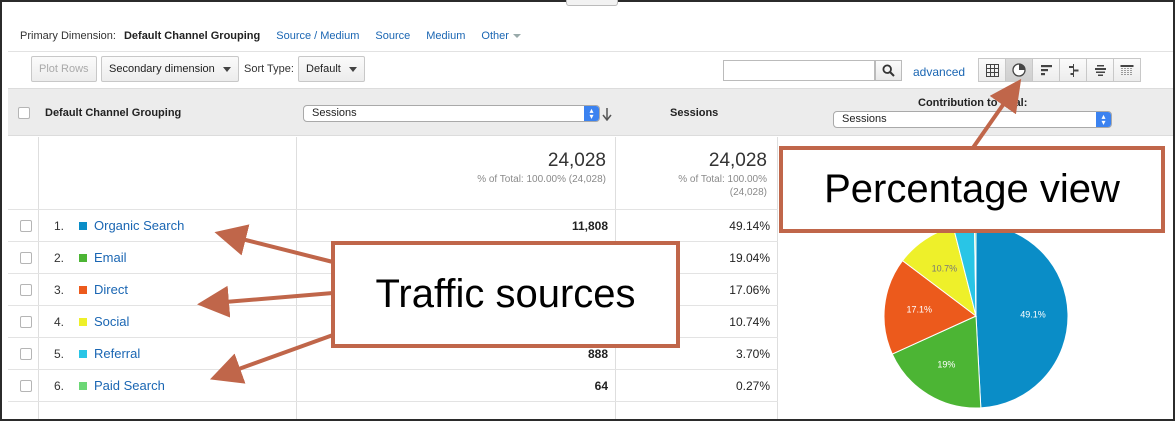 Image resolution: width=1175 pixels, height=421 pixels. What do you see at coordinates (505, 294) in the screenshot?
I see `traffic-sources-callout: Traffic sources` at bounding box center [505, 294].